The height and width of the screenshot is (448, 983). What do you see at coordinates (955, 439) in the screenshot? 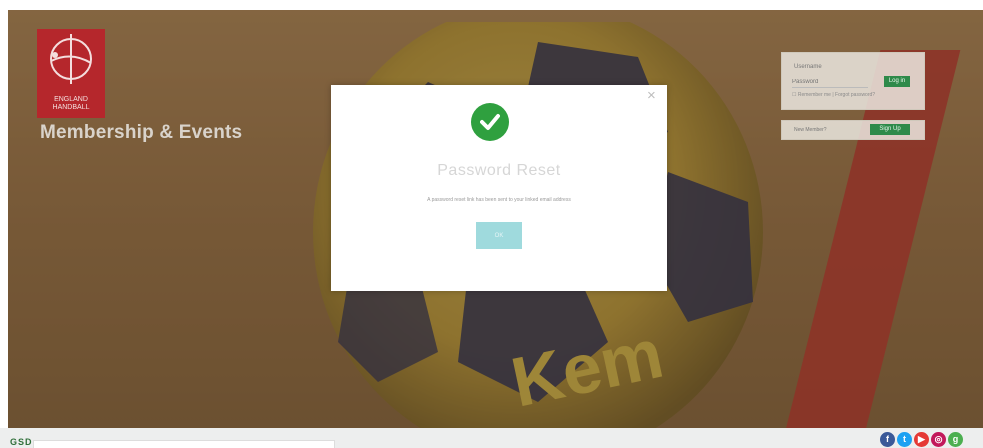
I see `google-icon: g` at bounding box center [955, 439].